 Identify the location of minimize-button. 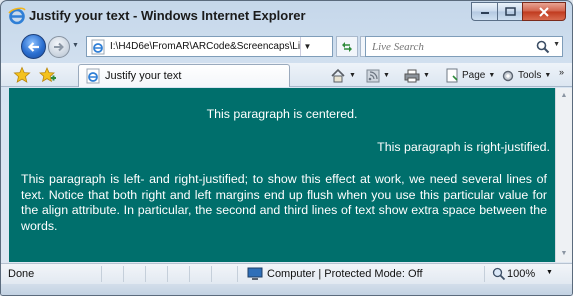
(484, 11).